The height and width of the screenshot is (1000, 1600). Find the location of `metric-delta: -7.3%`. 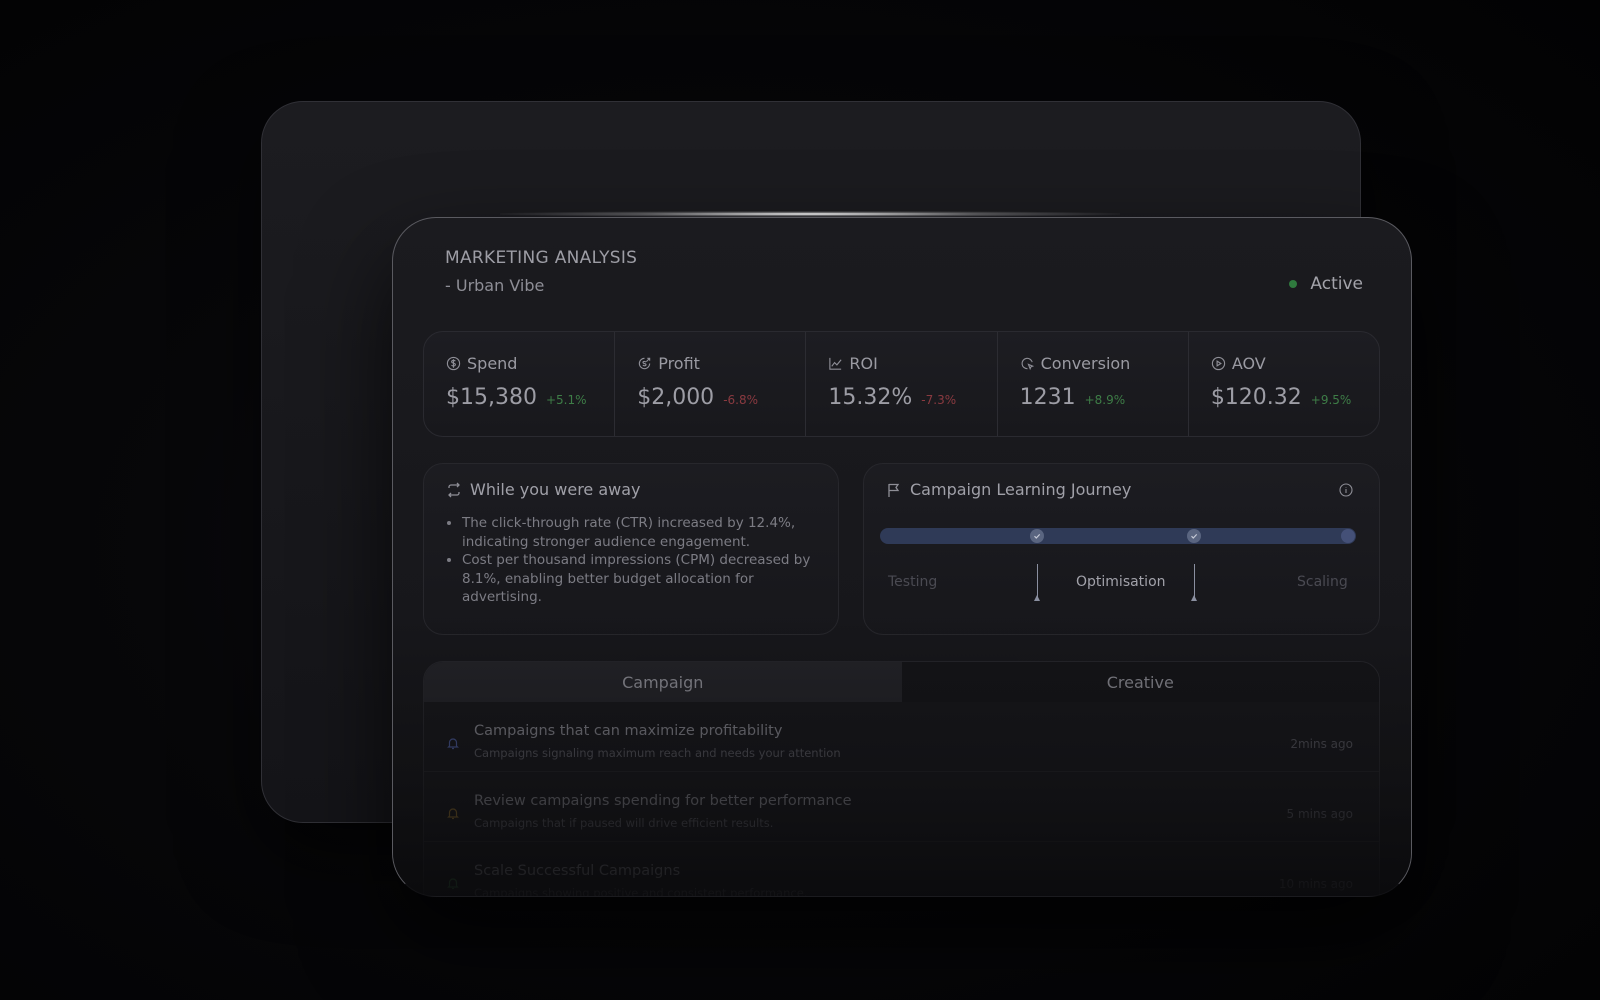

metric-delta: -7.3% is located at coordinates (939, 400).